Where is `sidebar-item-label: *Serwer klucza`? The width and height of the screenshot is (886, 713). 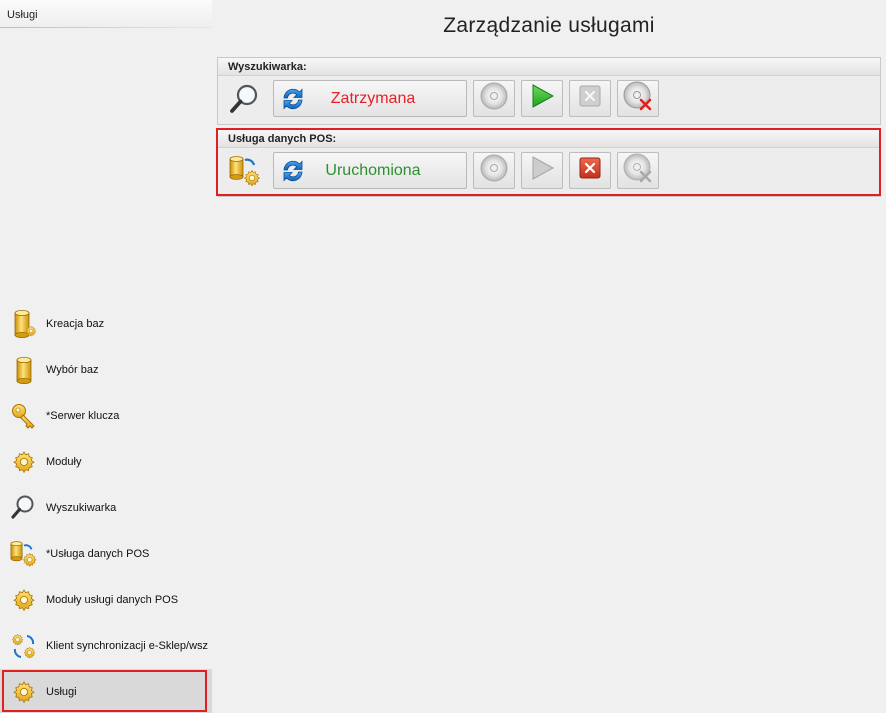
sidebar-item-label: *Serwer klucza is located at coordinates (83, 416).